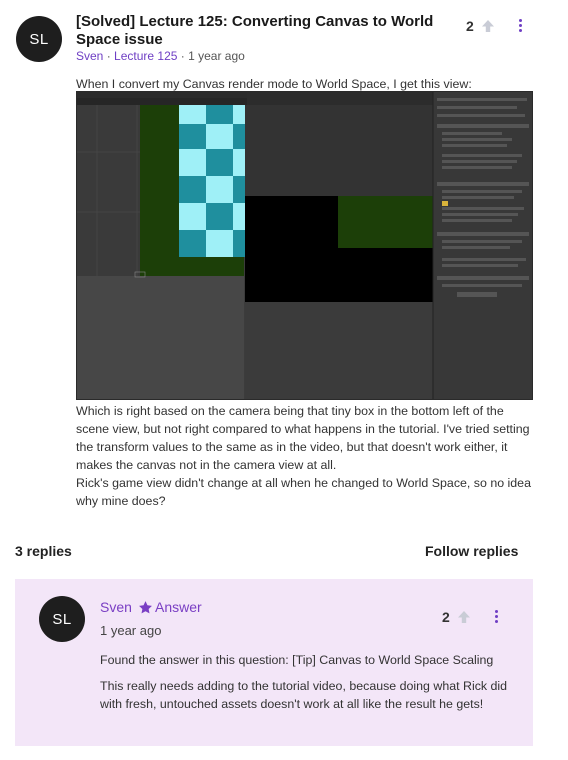 This screenshot has width=568, height=760. I want to click on star-icon, so click(145, 606).